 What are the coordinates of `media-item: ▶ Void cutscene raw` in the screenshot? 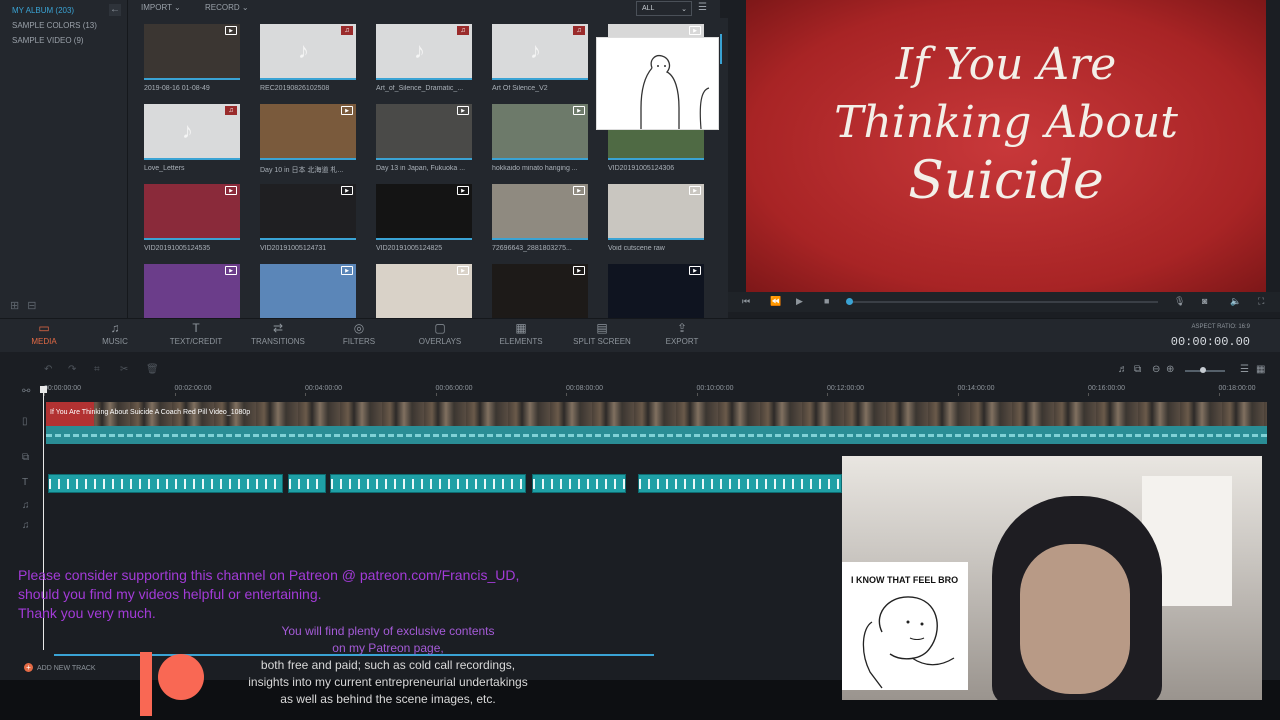 It's located at (656, 218).